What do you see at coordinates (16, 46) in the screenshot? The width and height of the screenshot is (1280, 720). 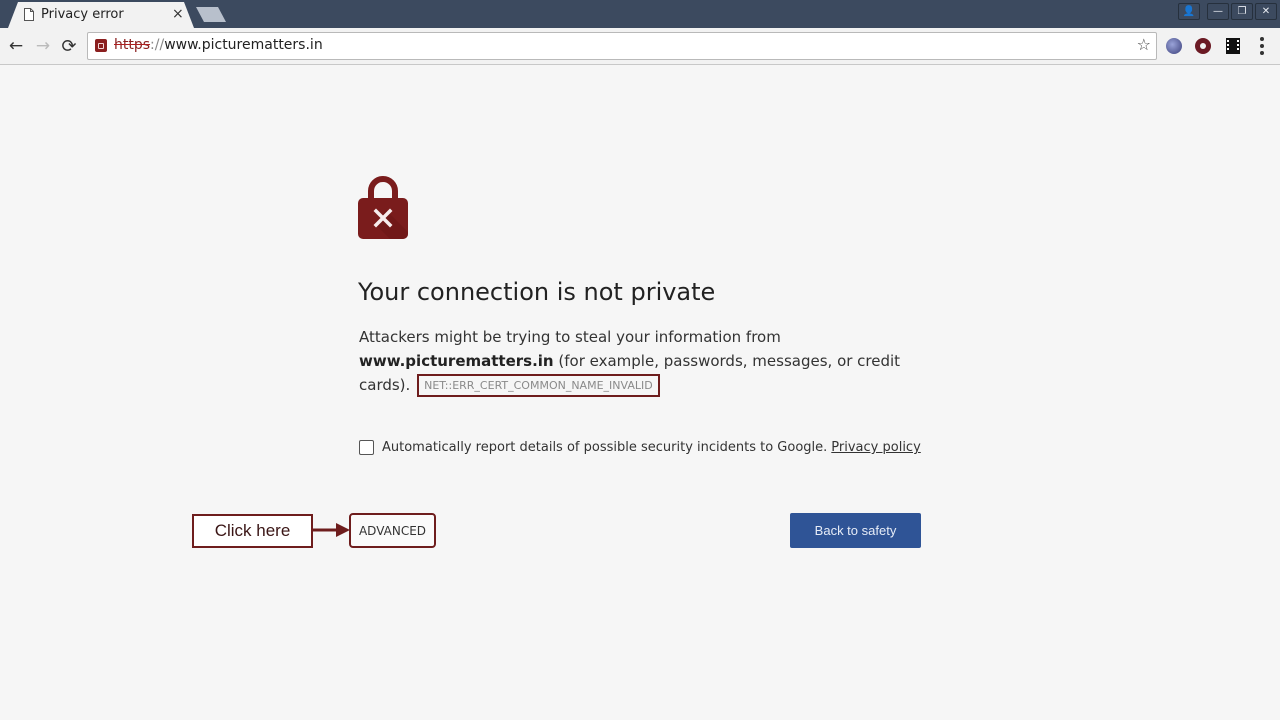 I see `back-button: ←` at bounding box center [16, 46].